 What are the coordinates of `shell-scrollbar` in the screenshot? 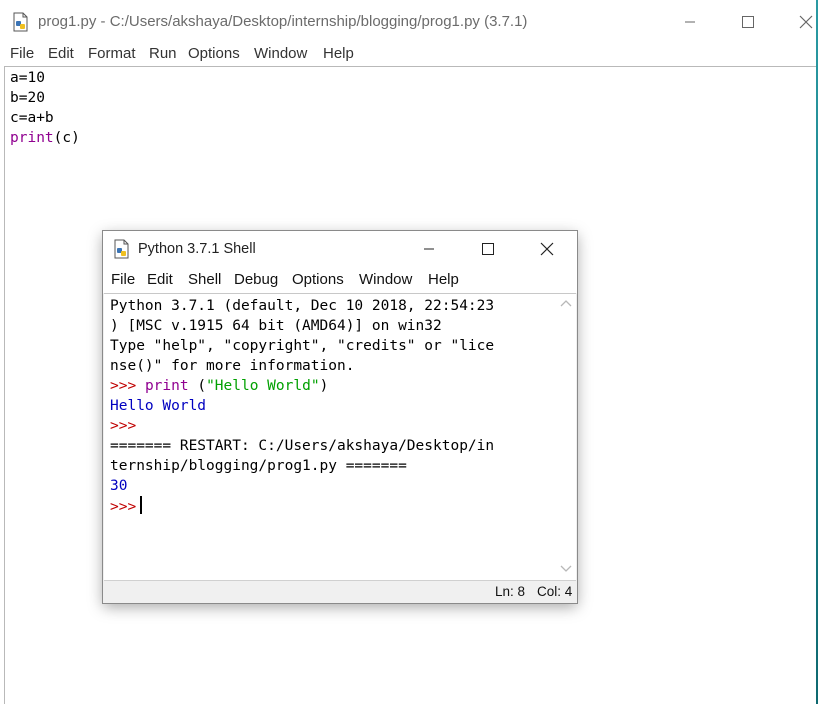 It's located at (566, 436).